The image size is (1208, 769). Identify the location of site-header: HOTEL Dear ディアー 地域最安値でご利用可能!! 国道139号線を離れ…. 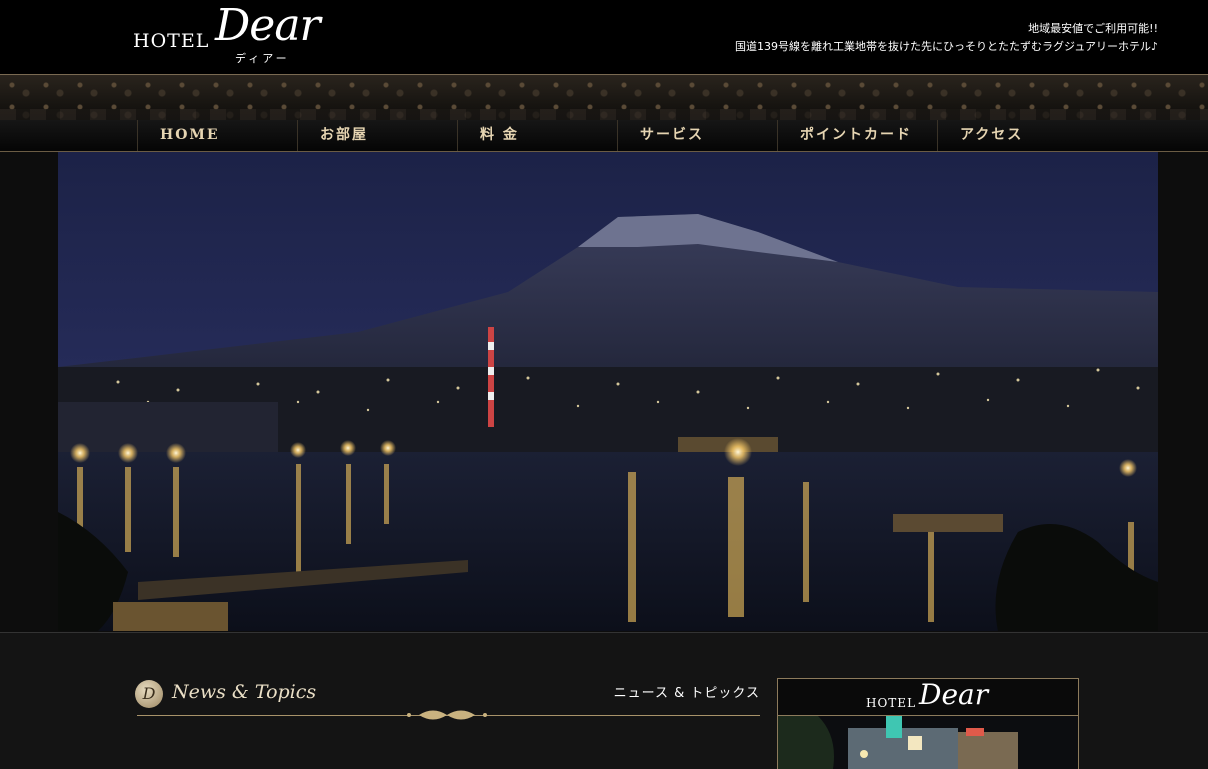
(604, 37).